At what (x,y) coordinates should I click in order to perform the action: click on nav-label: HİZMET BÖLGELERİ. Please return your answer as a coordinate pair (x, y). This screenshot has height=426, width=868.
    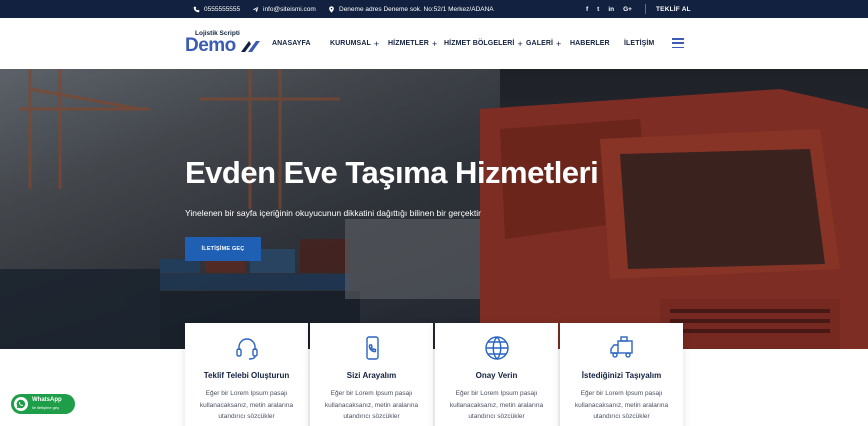
    Looking at the image, I should click on (479, 43).